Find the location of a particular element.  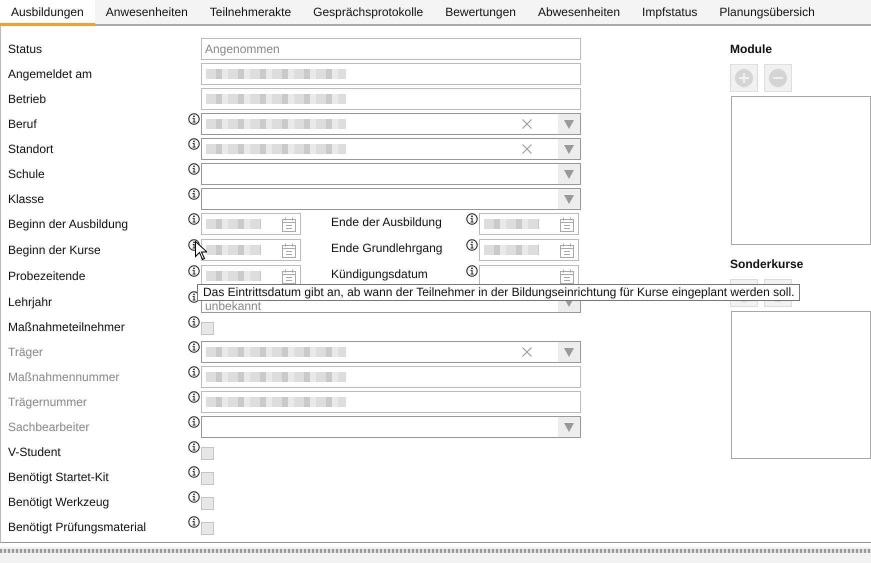

field-label: Beruf is located at coordinates (23, 124).